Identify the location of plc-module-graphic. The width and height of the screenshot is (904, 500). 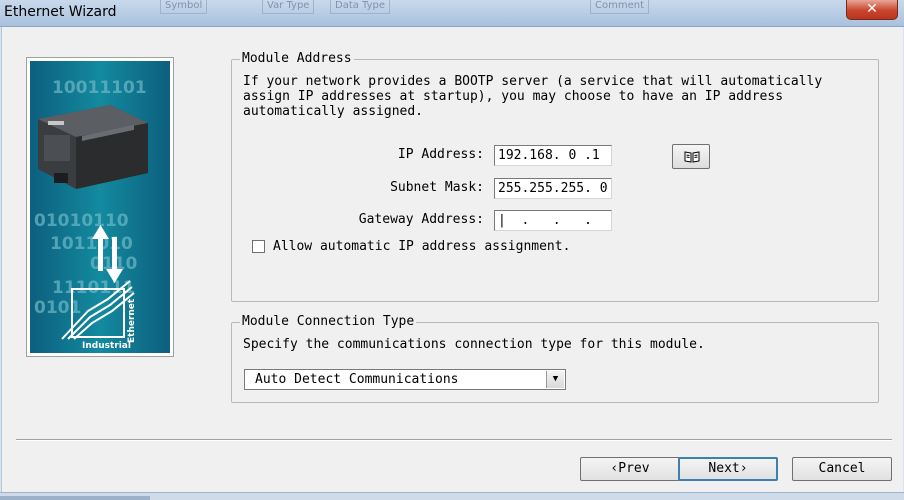
(93, 147).